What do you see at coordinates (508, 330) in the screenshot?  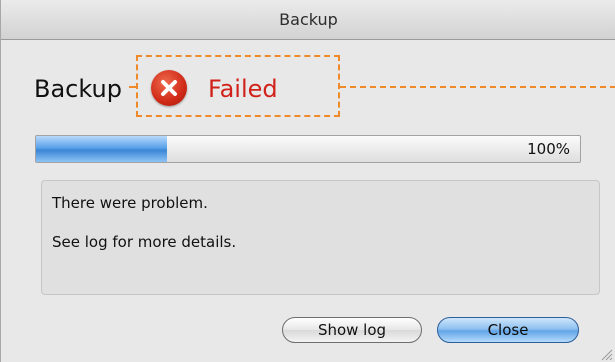 I see `close-button: Close` at bounding box center [508, 330].